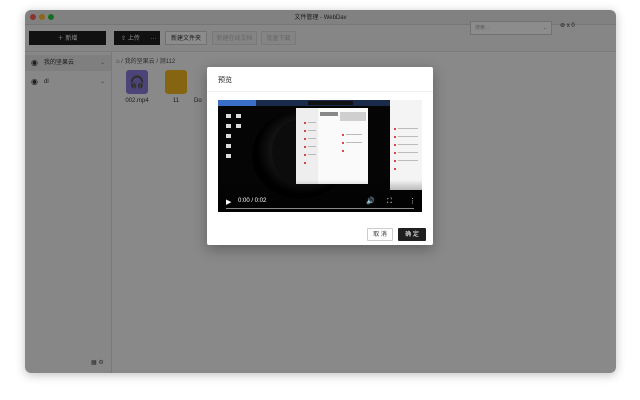 The height and width of the screenshot is (400, 640). What do you see at coordinates (320, 196) in the screenshot?
I see `video-controls: ▶ 0:00 / 0:02 🔊 ⛶ ⋮` at bounding box center [320, 196].